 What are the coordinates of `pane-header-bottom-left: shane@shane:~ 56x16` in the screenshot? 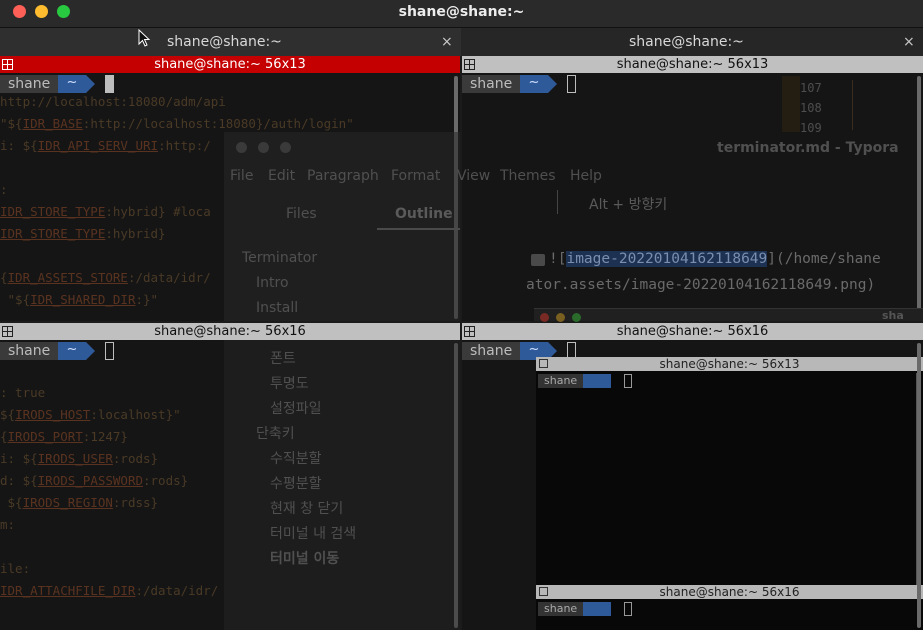 It's located at (230, 331).